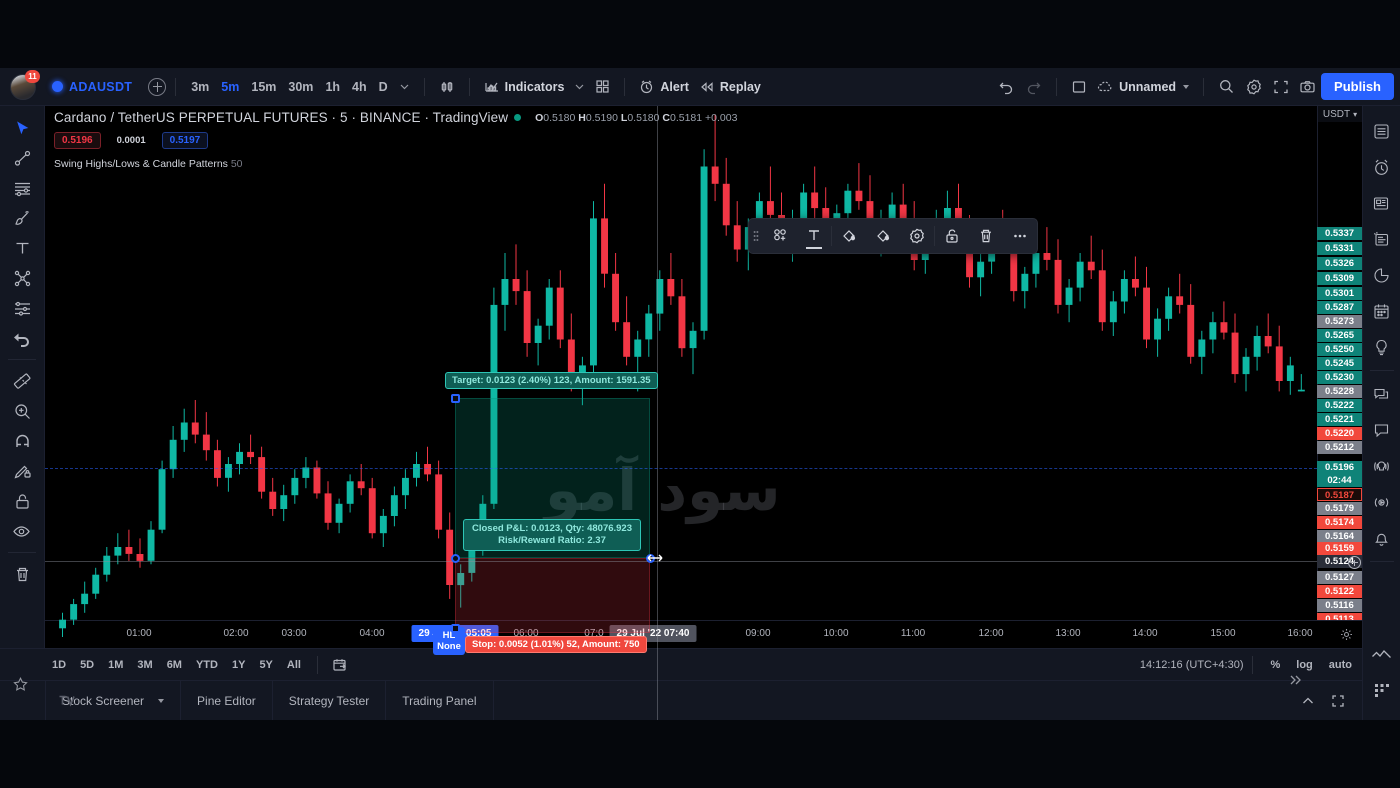 The image size is (1400, 788). Describe the element at coordinates (236, 164) in the screenshot. I see `indicator-value: 50` at that location.